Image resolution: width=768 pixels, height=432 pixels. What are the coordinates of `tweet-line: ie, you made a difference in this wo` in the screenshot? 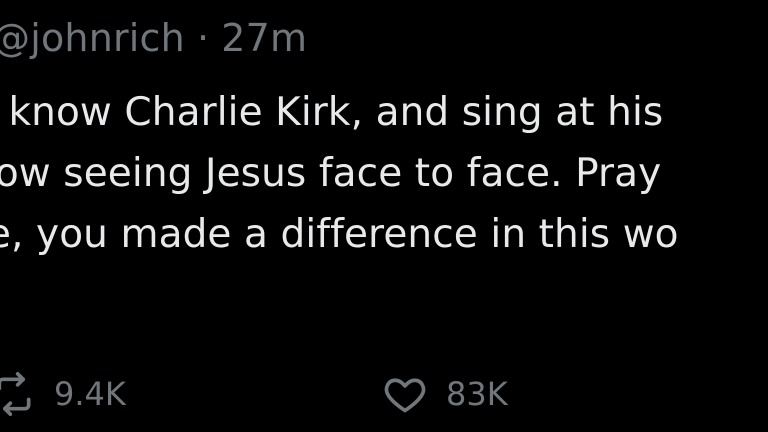 It's located at (339, 234).